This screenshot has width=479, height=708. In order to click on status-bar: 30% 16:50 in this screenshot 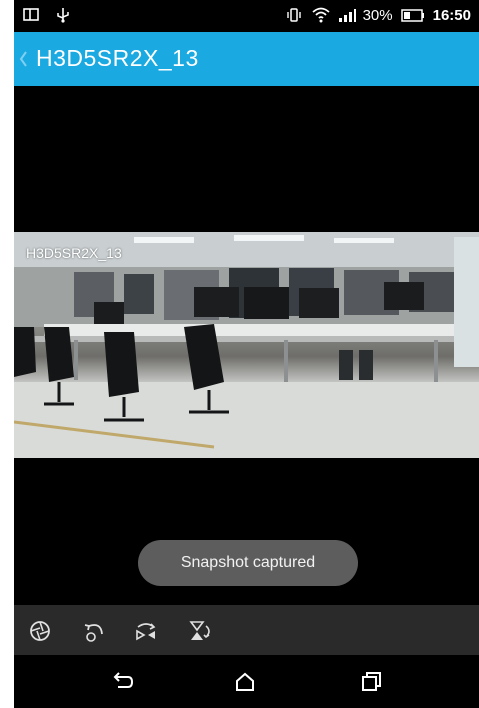, I will do `click(246, 16)`.